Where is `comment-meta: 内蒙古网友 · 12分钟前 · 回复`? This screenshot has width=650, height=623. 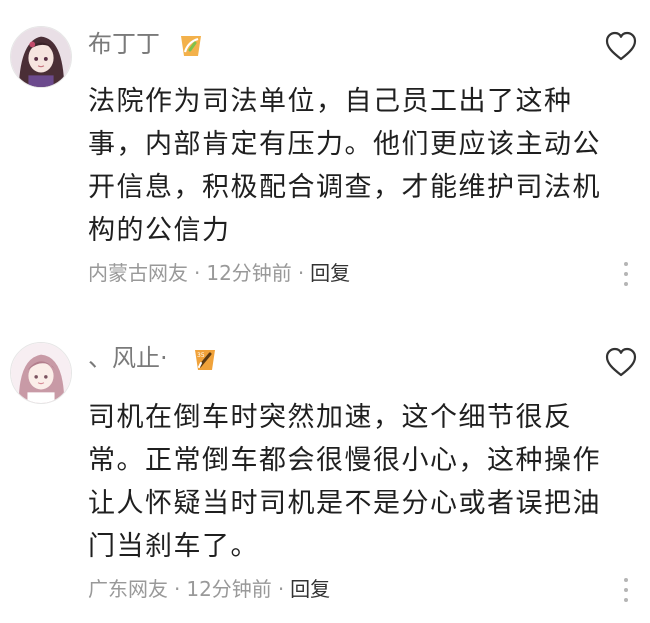
comment-meta: 内蒙古网友 · 12分钟前 · 回复 is located at coordinates (219, 273).